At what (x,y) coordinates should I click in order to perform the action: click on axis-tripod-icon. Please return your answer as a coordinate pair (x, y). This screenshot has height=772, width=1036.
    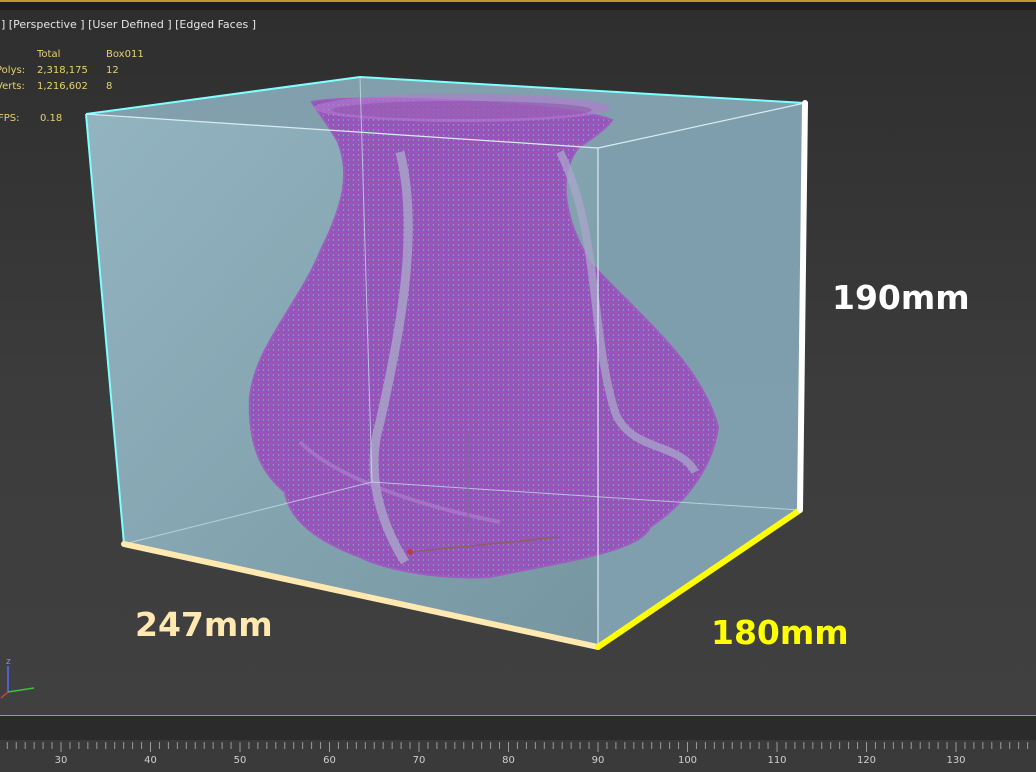
    Looking at the image, I should click on (17, 682).